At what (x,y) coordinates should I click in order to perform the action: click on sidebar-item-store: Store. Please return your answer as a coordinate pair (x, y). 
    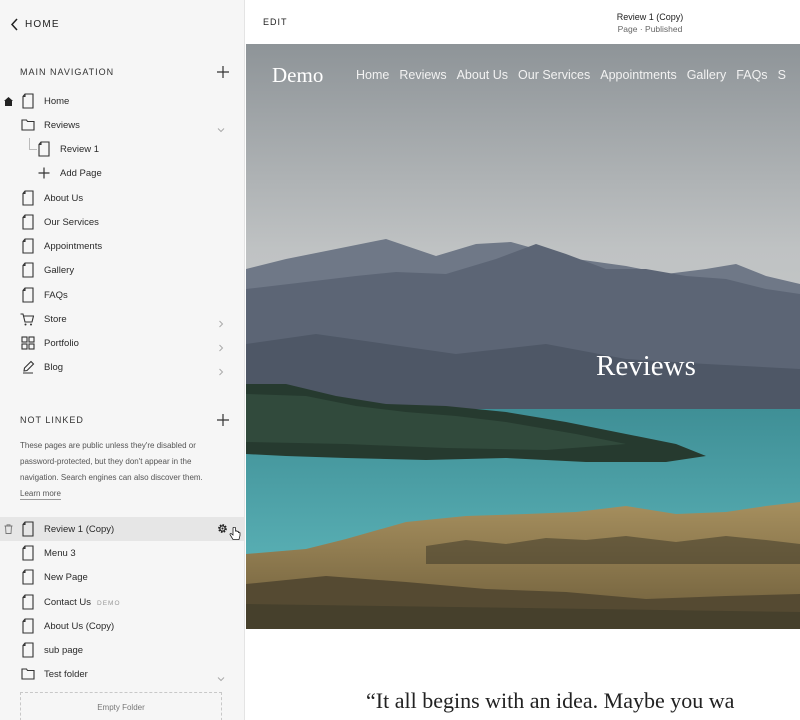
    Looking at the image, I should click on (122, 319).